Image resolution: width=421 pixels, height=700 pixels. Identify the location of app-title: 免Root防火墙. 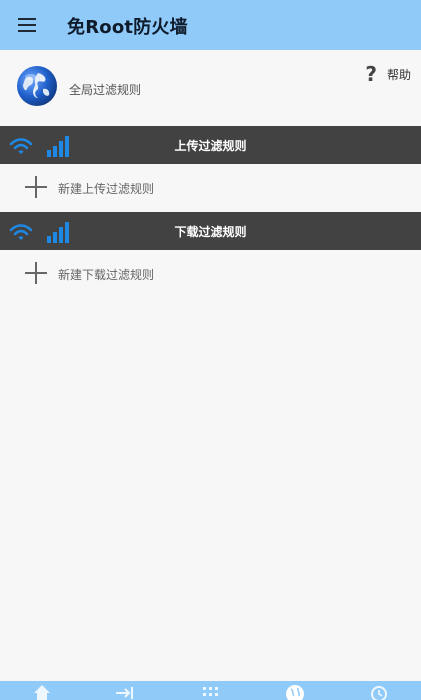
(127, 27).